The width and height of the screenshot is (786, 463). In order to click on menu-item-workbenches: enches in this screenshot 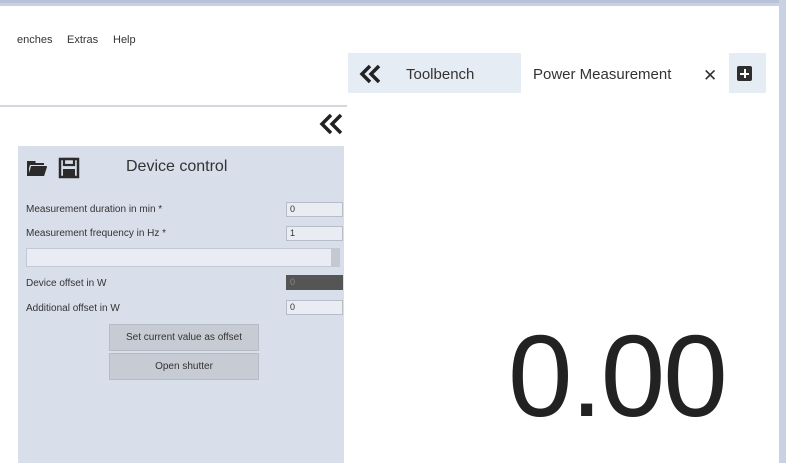, I will do `click(34, 40)`.